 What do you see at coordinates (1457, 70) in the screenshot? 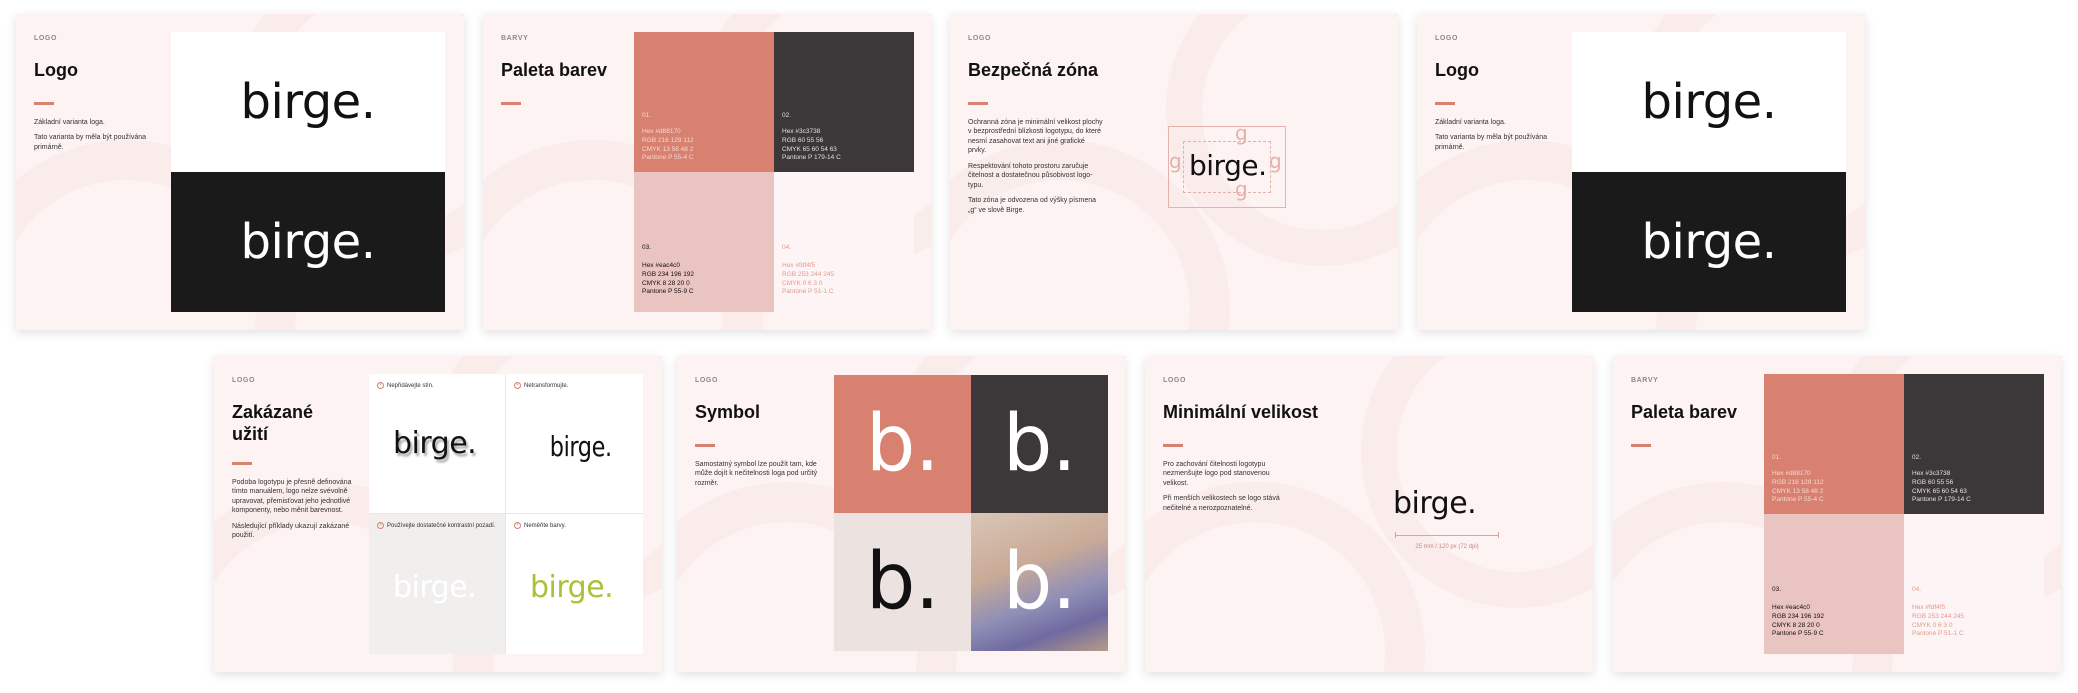
I see `slide-title: Logo` at bounding box center [1457, 70].